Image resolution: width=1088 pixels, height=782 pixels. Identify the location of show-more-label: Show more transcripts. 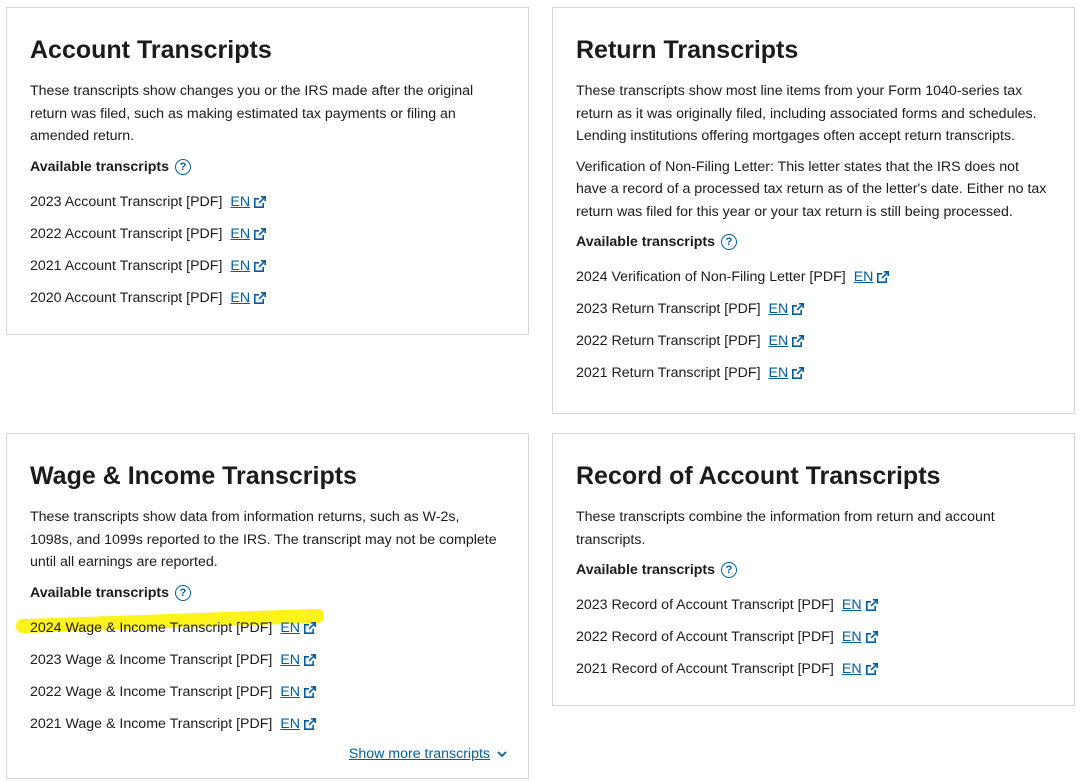
(419, 754).